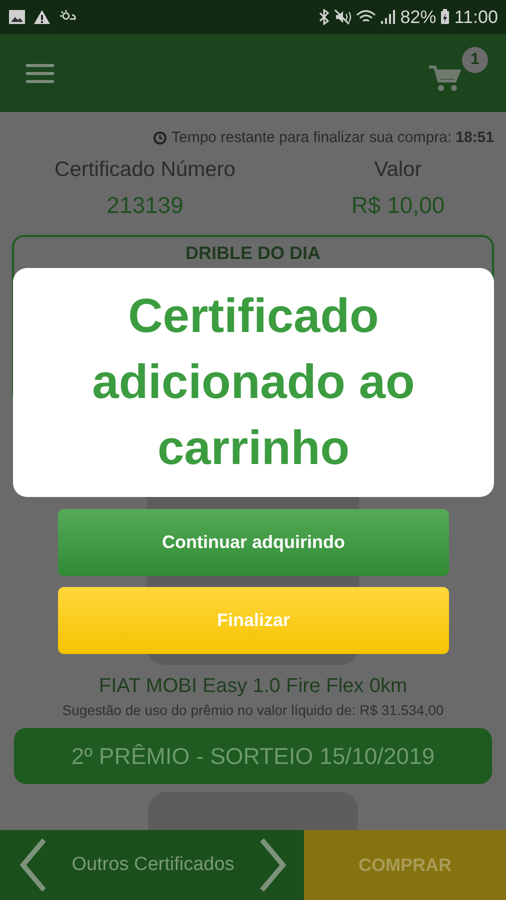 The height and width of the screenshot is (900, 506). Describe the element at coordinates (311, 137) in the screenshot. I see `timer-label: Tempo restante para finalizar sua compra:` at that location.